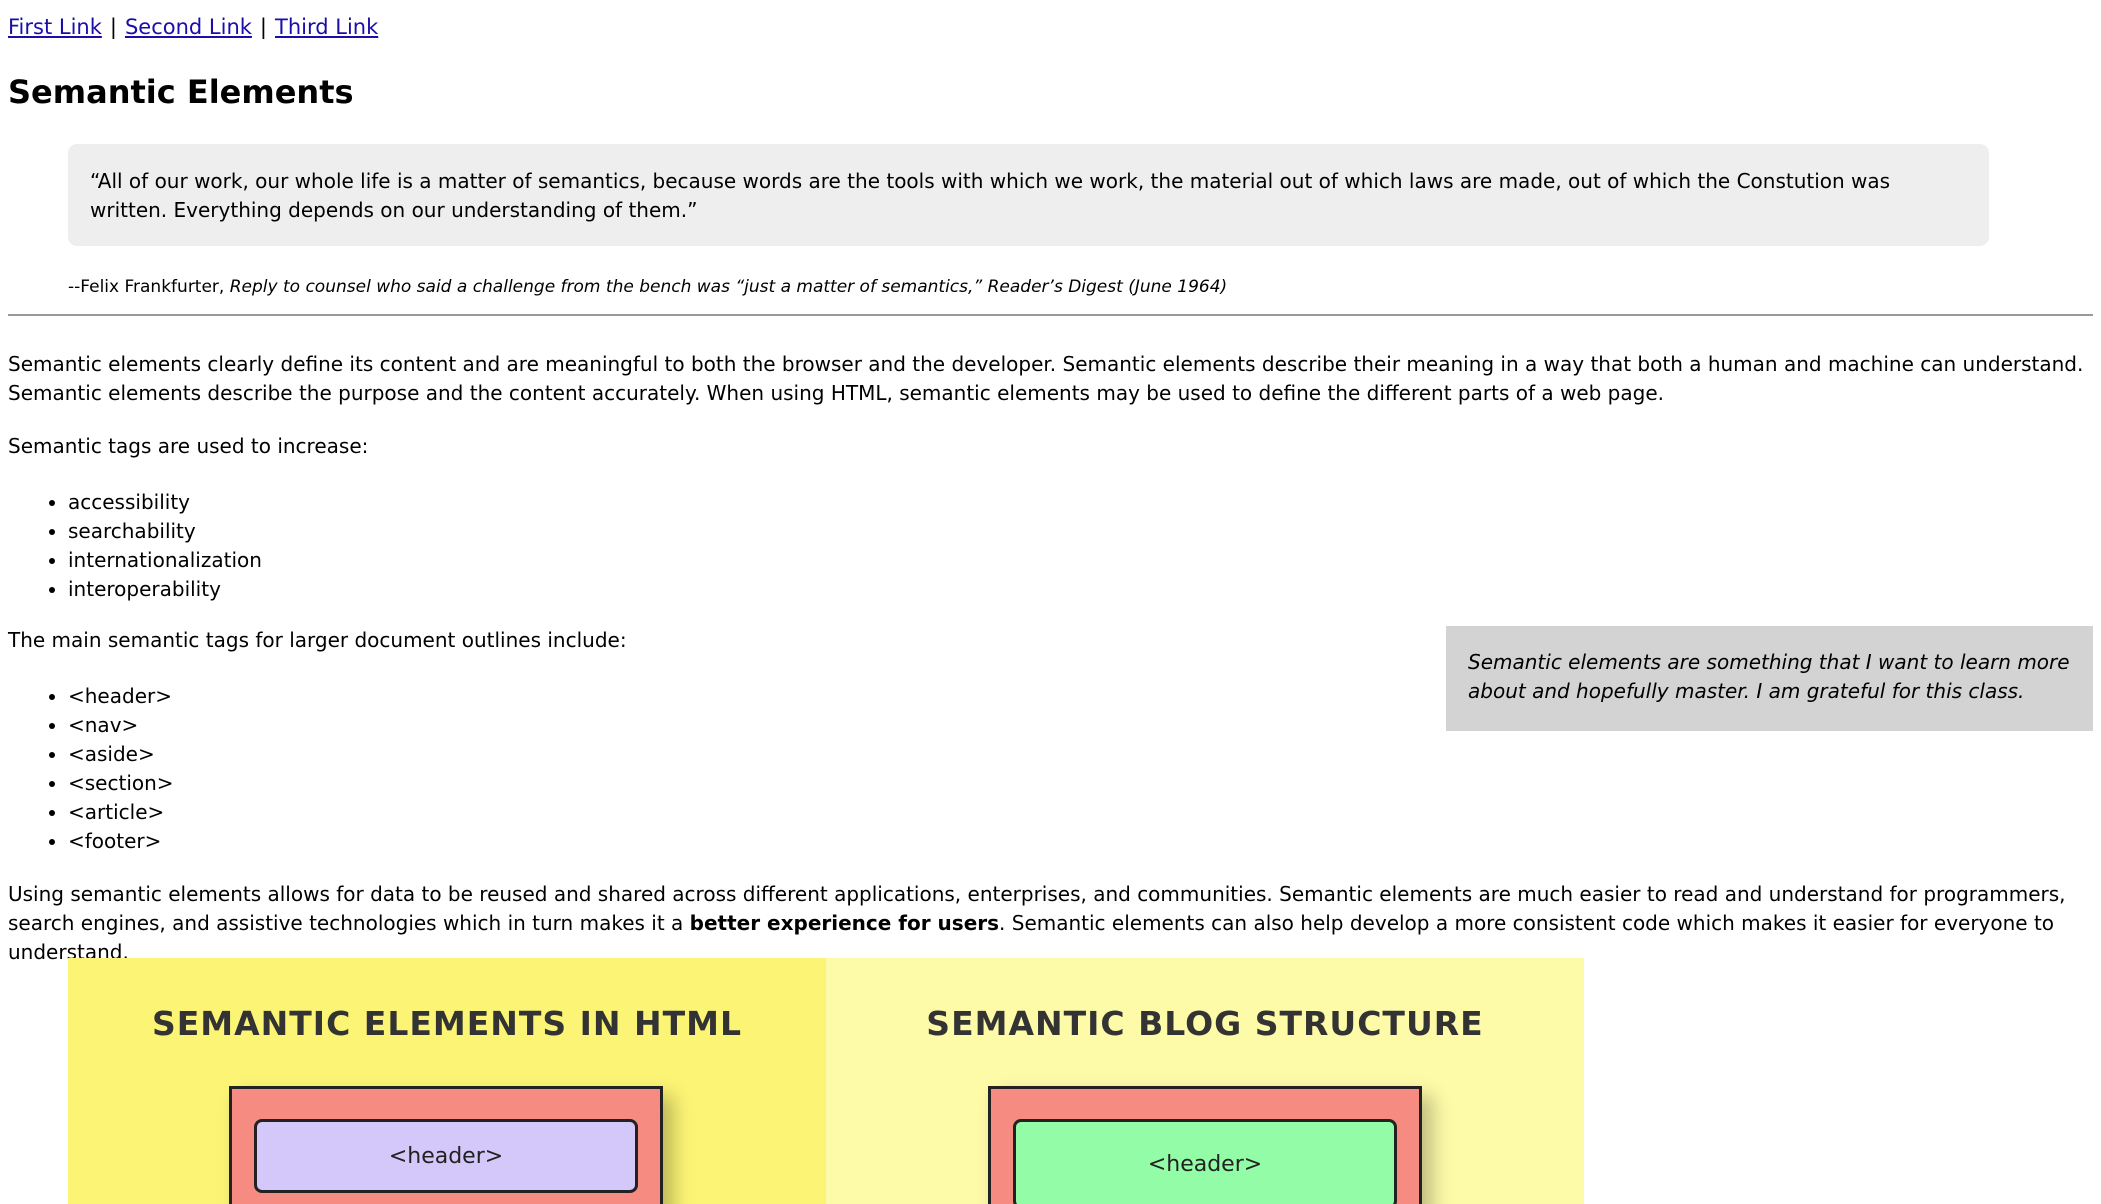 The image size is (2101, 1204). What do you see at coordinates (121, 754) in the screenshot?
I see `list-item: <aside>` at bounding box center [121, 754].